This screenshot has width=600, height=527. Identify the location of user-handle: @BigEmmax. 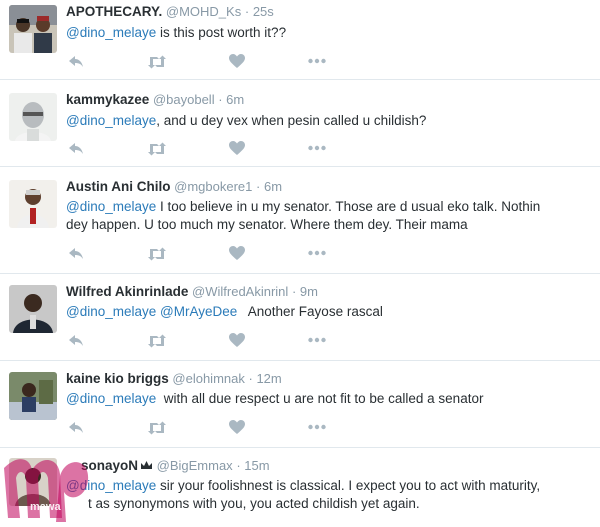
(195, 465).